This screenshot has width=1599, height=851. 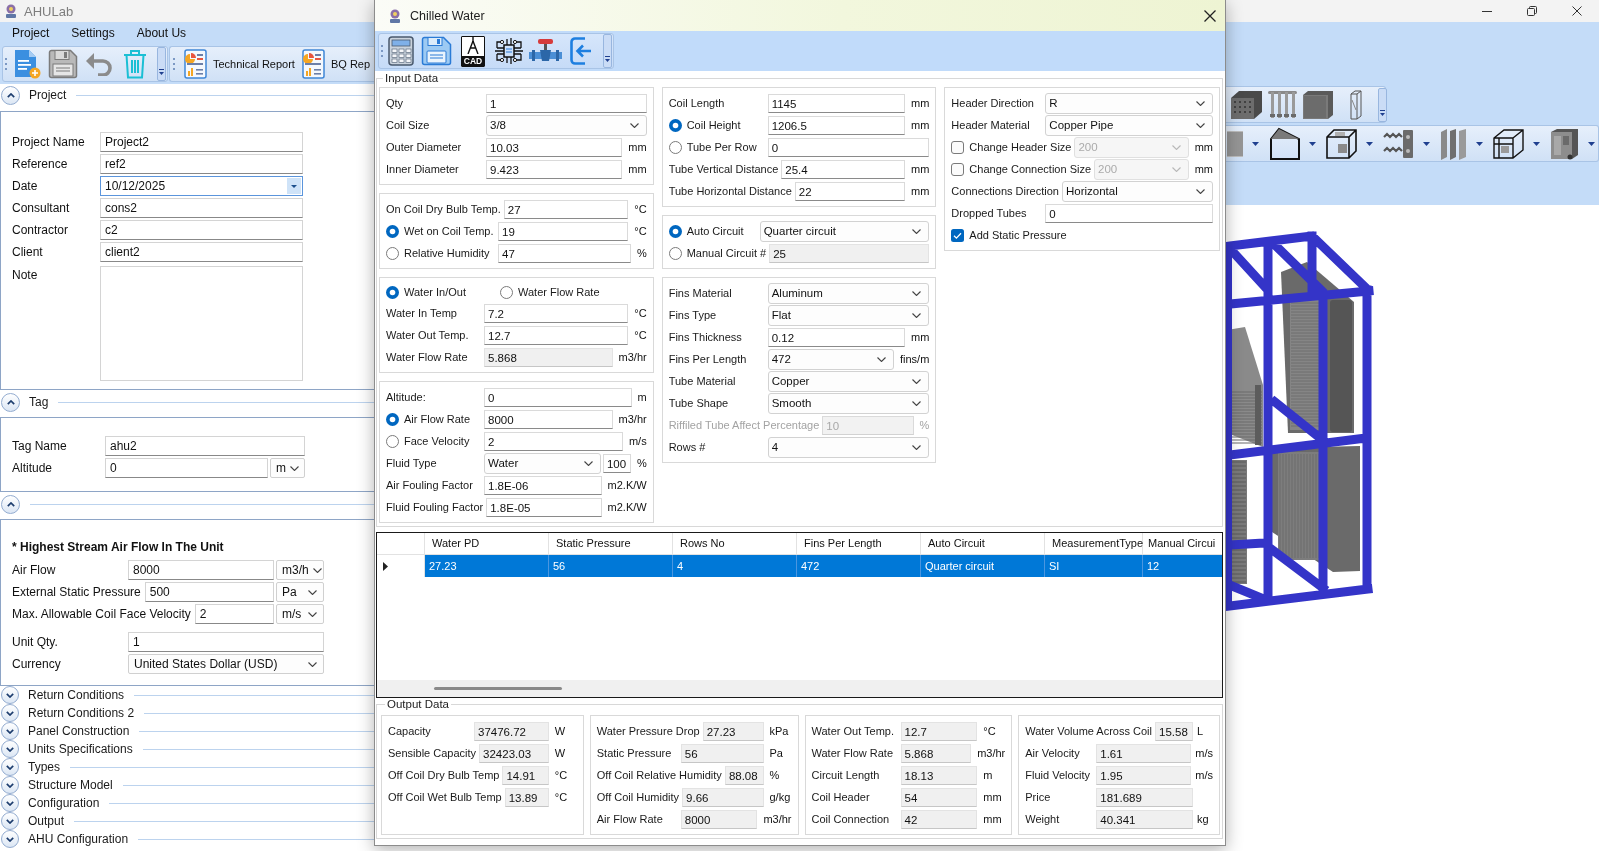 I want to click on wireframe-box-icon, so click(x=1341, y=143).